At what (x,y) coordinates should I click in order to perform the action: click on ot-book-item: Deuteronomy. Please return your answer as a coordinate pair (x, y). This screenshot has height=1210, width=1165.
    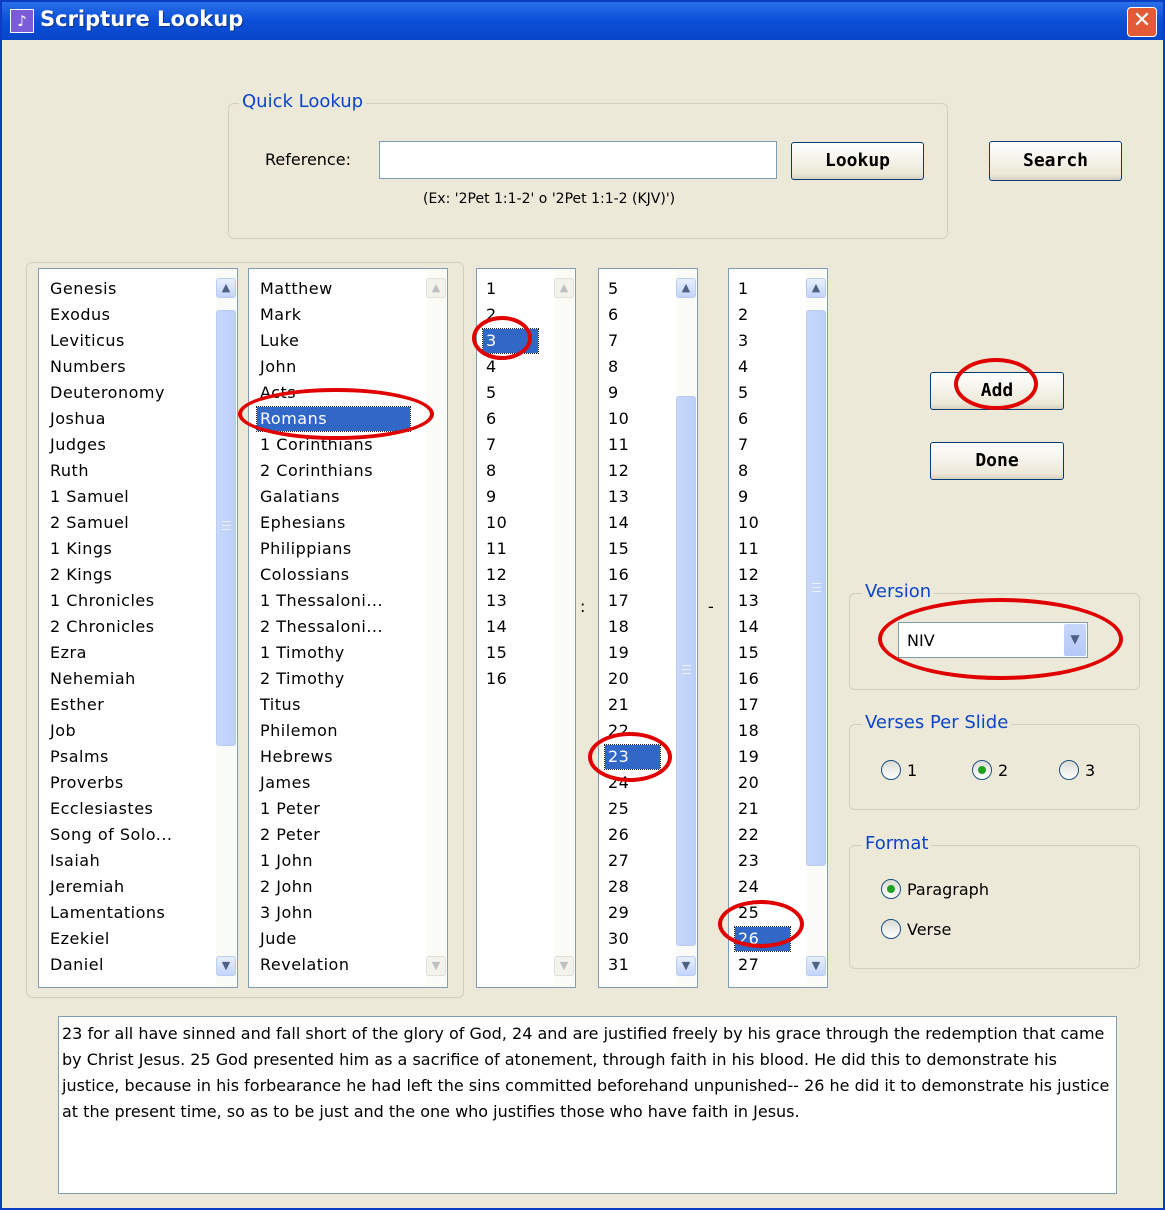
    Looking at the image, I should click on (123, 393).